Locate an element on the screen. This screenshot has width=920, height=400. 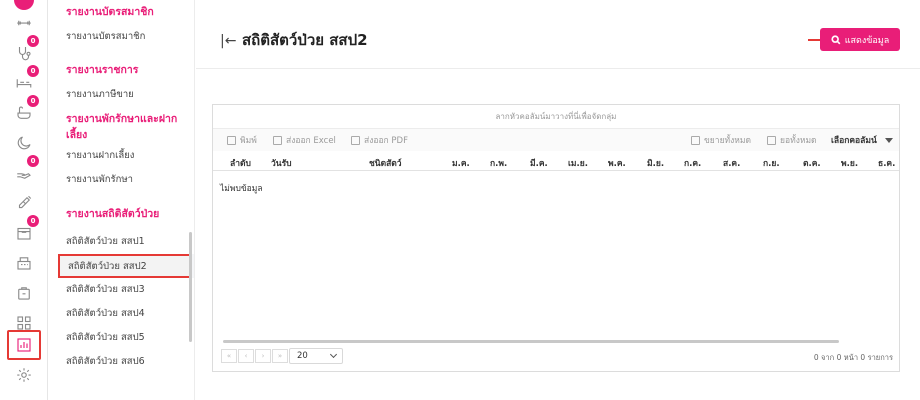
column-header: ก.พ. is located at coordinates (498, 163).